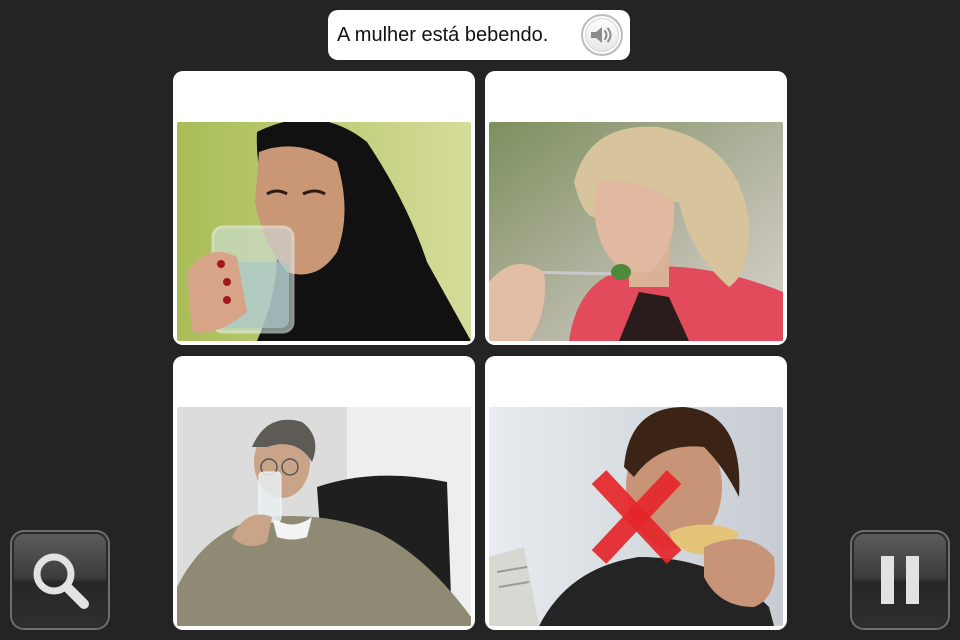  I want to click on prompt-text: A mulher está bebendo., so click(443, 35).